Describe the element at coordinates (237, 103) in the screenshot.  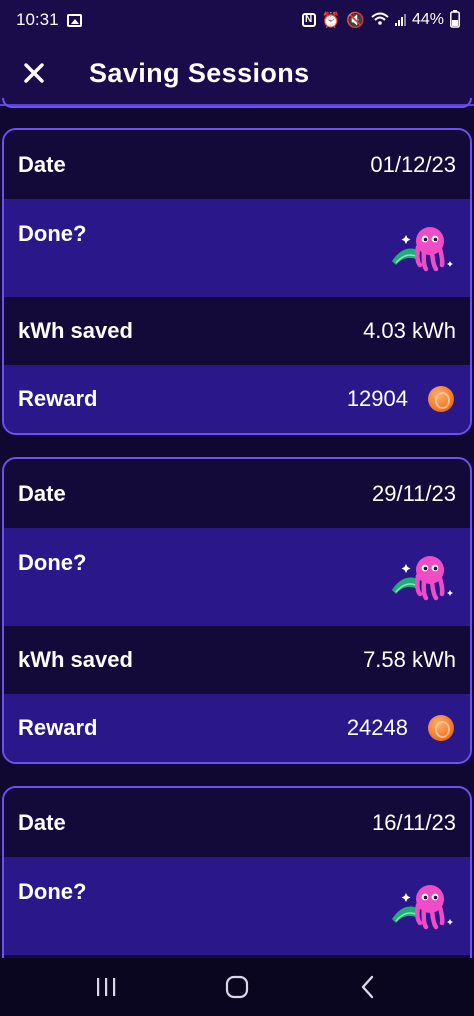
I see `previous-card-edge` at that location.